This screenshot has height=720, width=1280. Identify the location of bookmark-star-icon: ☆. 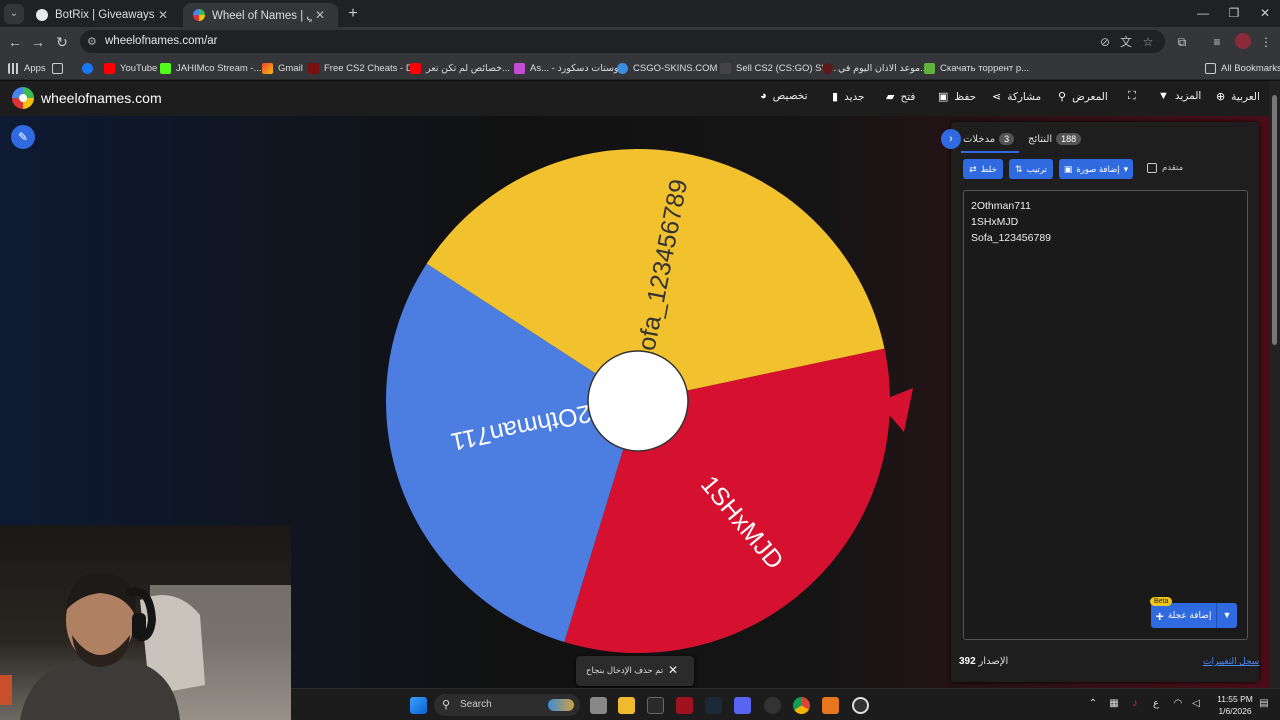
(1148, 42).